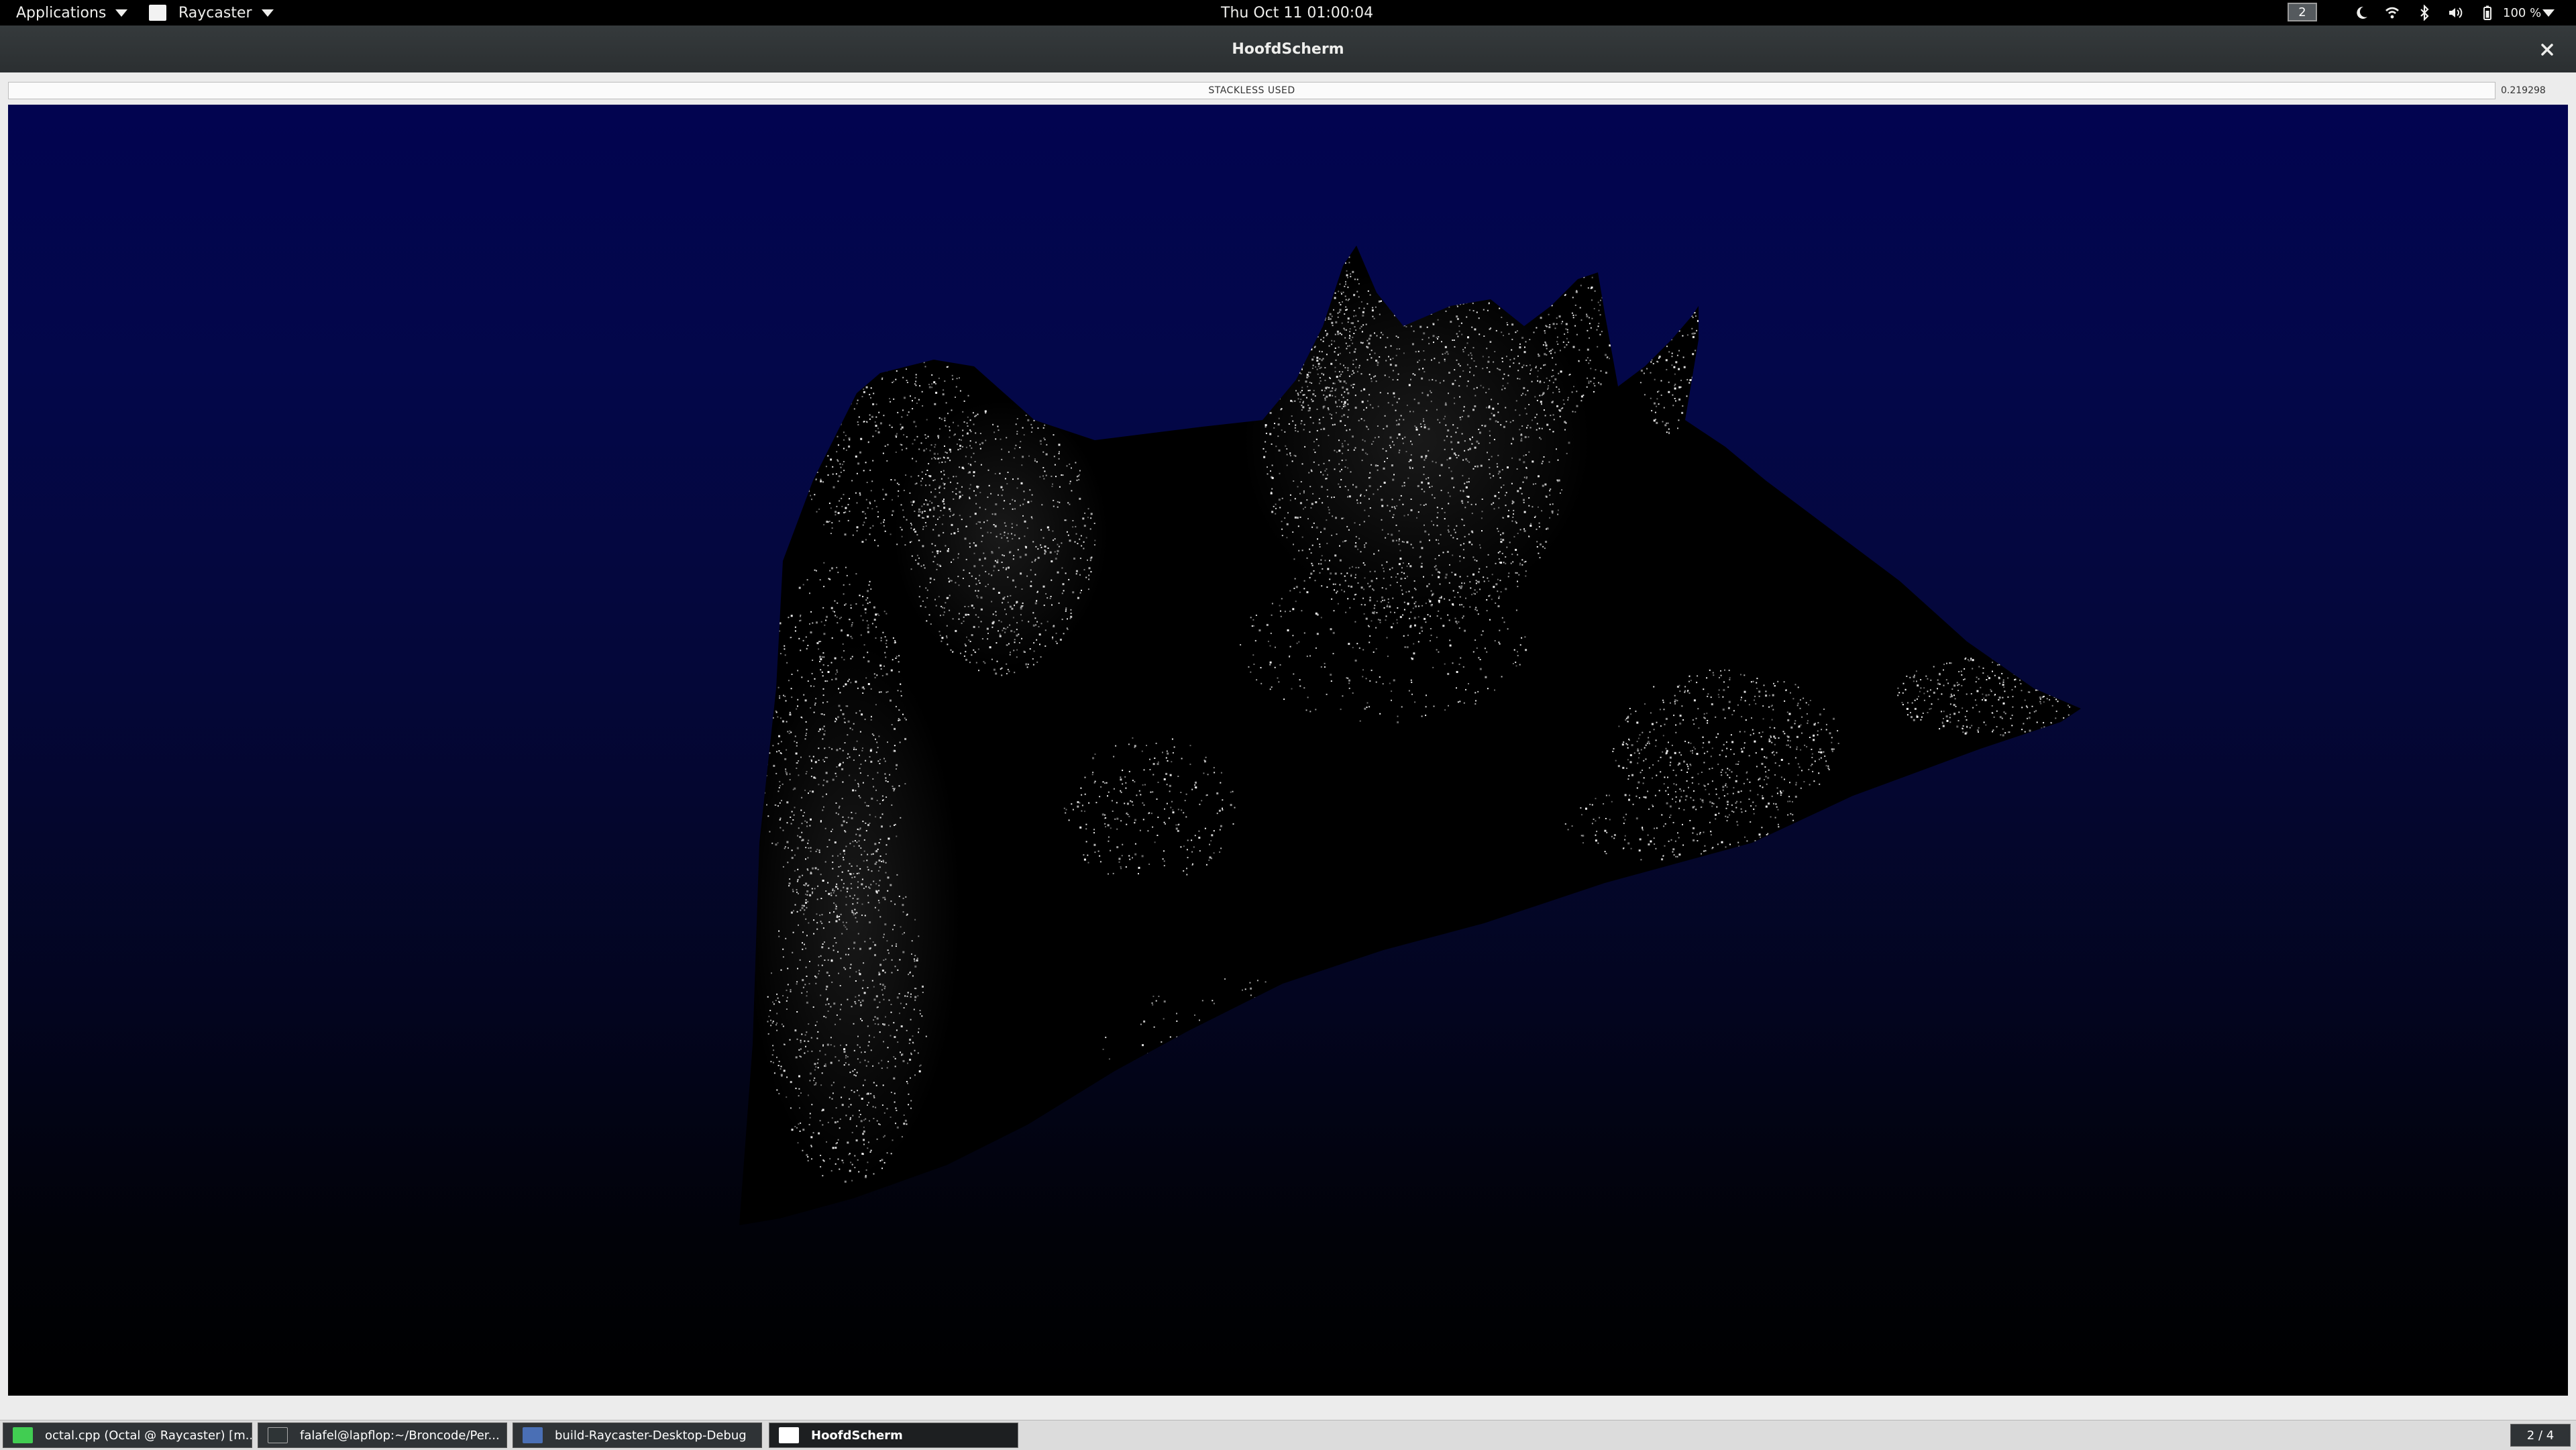 The image size is (2576, 1450). Describe the element at coordinates (2522, 12) in the screenshot. I see `battery-percent: 100 %` at that location.